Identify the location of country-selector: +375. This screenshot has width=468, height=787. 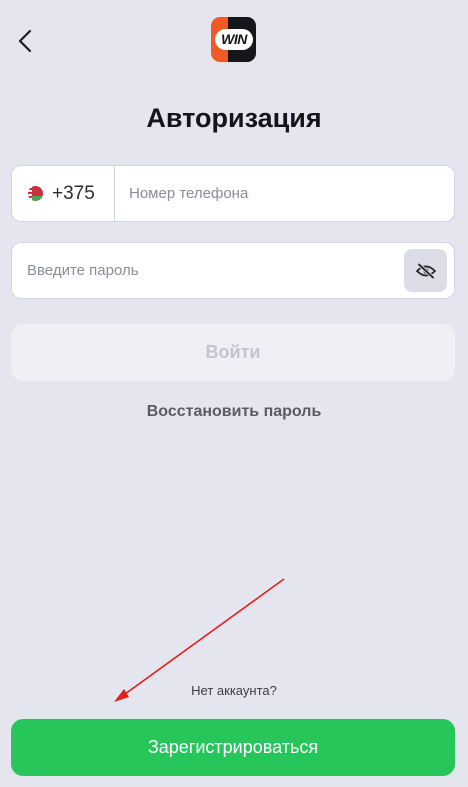
(63, 193).